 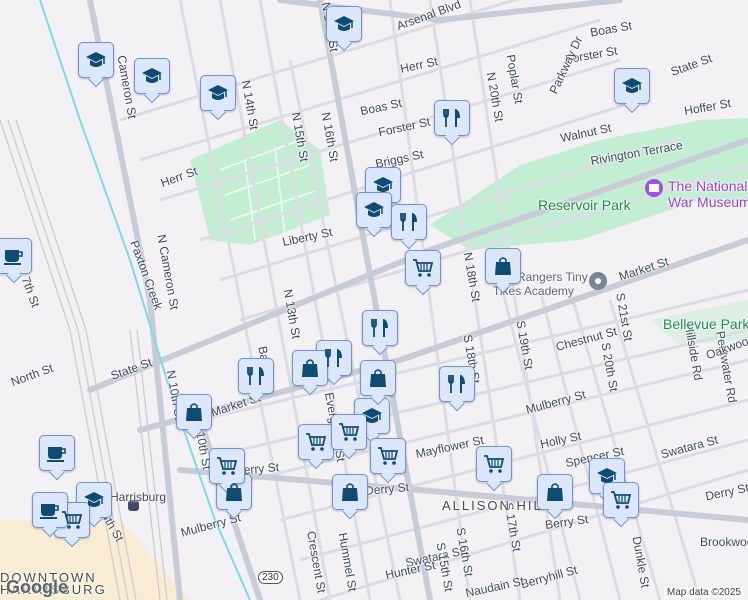 I want to click on route-230-shield: 230, so click(x=270, y=577).